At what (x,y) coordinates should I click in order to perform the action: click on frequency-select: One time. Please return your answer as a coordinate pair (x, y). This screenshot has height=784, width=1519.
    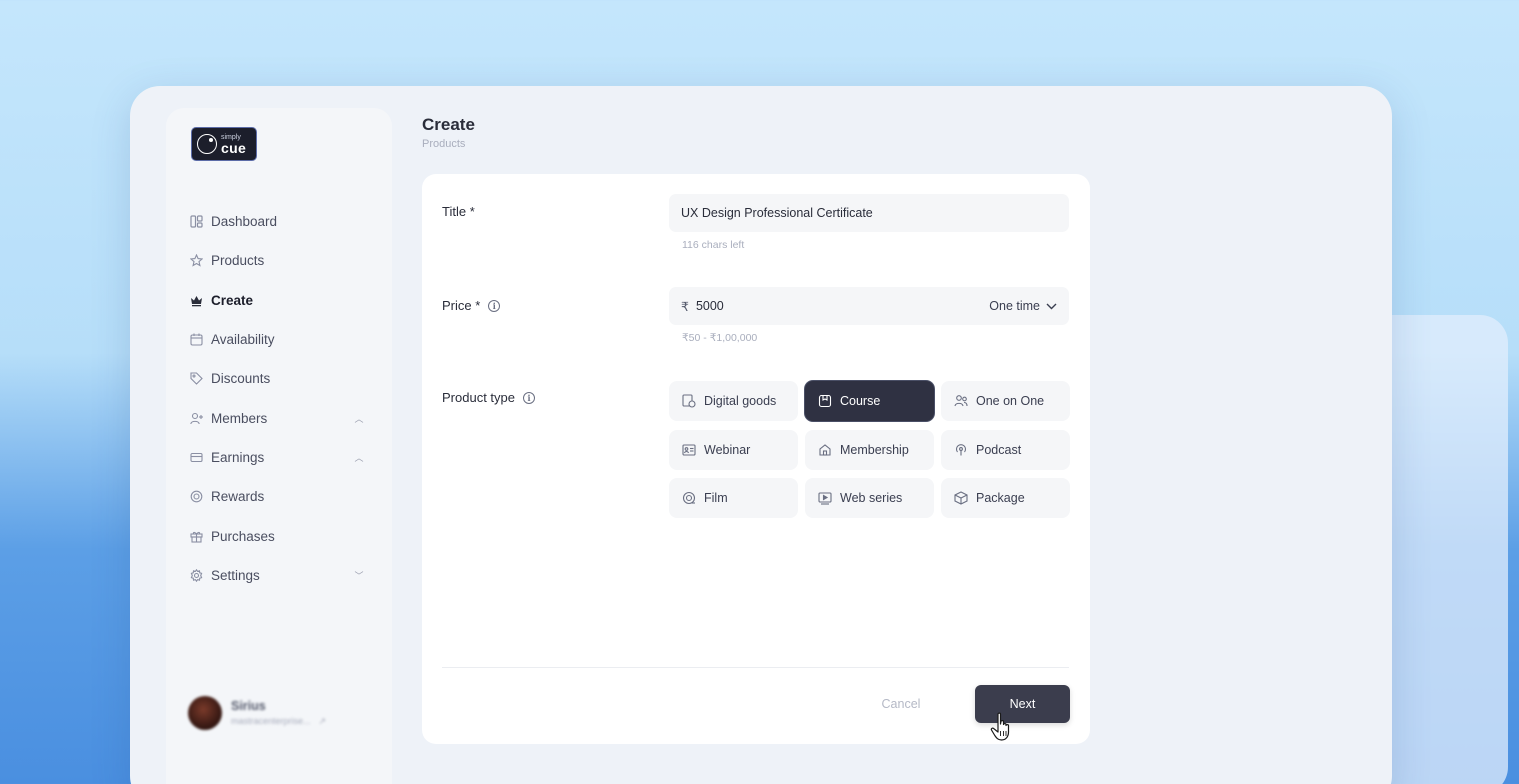
    Looking at the image, I should click on (1023, 306).